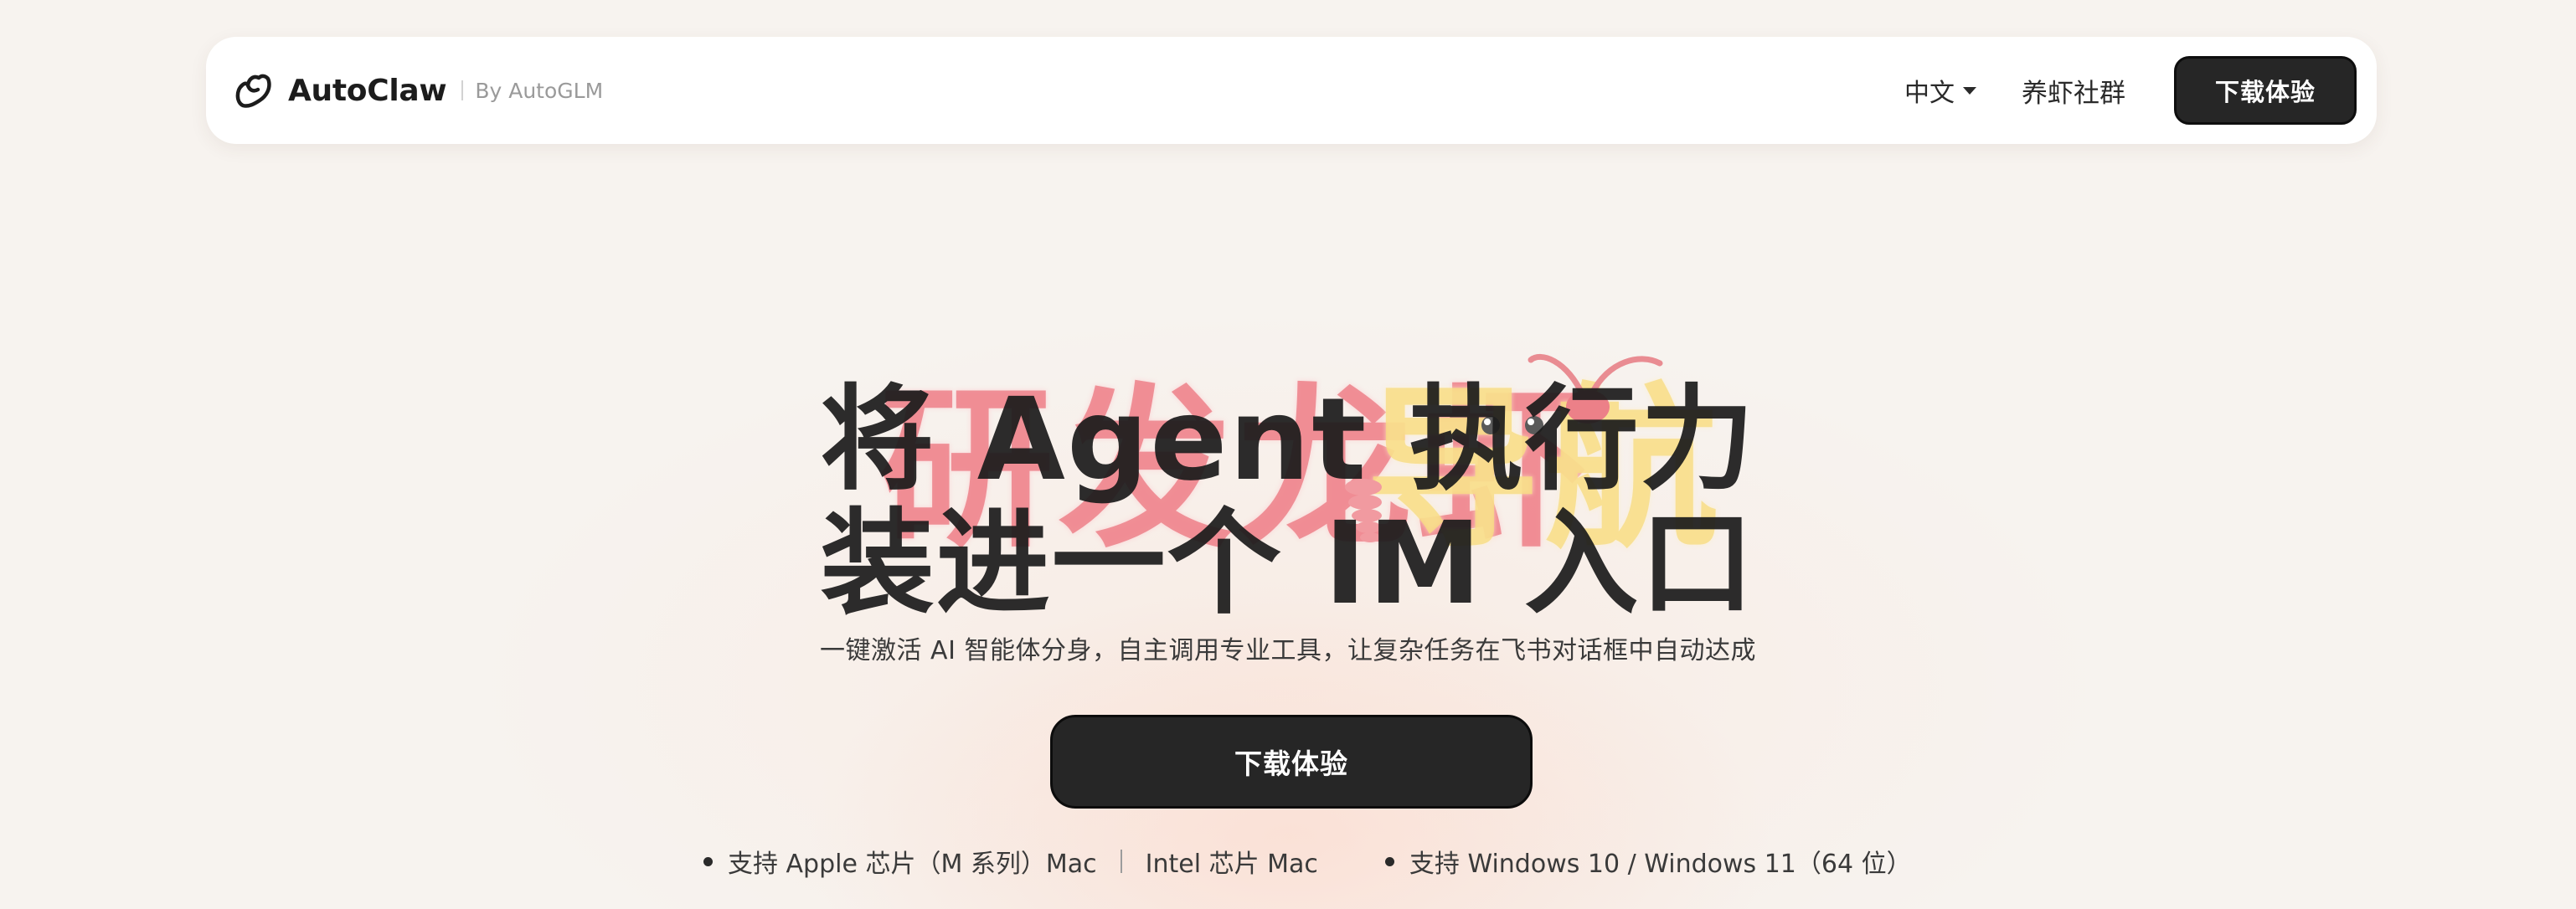 The width and height of the screenshot is (2576, 909). Describe the element at coordinates (2265, 90) in the screenshot. I see `nav-download-button: 下载体验` at that location.